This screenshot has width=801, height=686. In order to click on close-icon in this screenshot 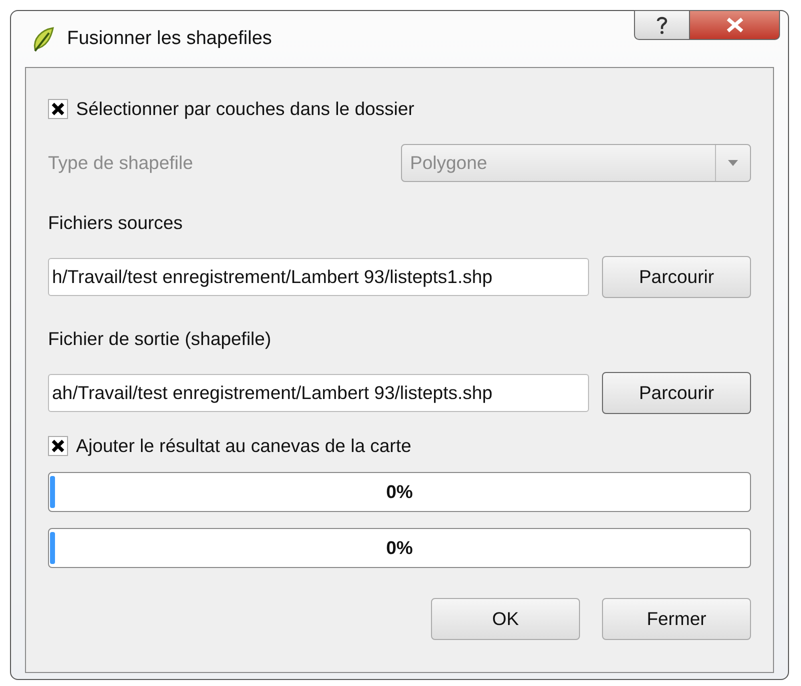, I will do `click(734, 25)`.